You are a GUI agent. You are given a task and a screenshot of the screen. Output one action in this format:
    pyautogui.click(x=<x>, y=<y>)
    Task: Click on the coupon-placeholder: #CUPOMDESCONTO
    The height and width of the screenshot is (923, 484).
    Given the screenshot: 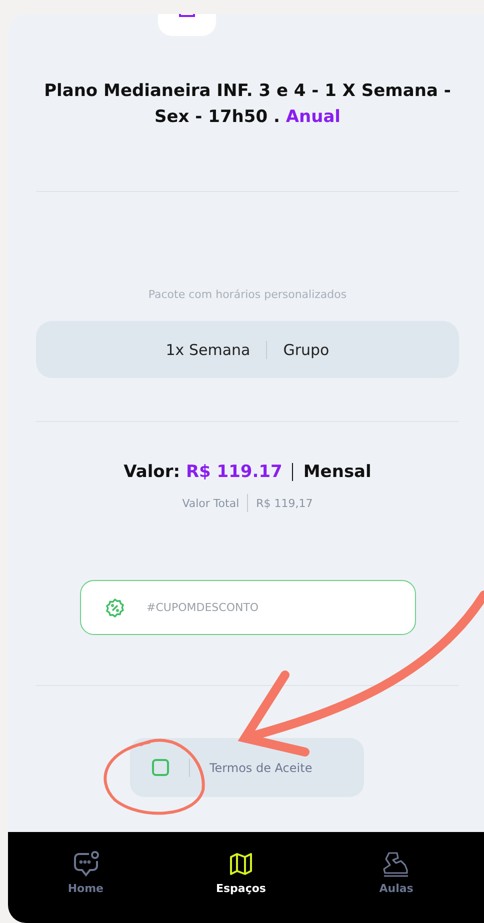 What is the action you would take?
    pyautogui.click(x=202, y=607)
    